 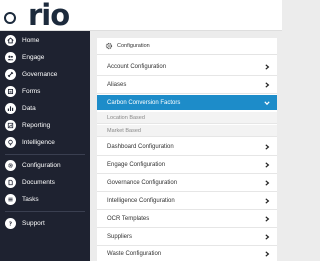 I want to click on logo-text: rio, so click(x=49, y=16).